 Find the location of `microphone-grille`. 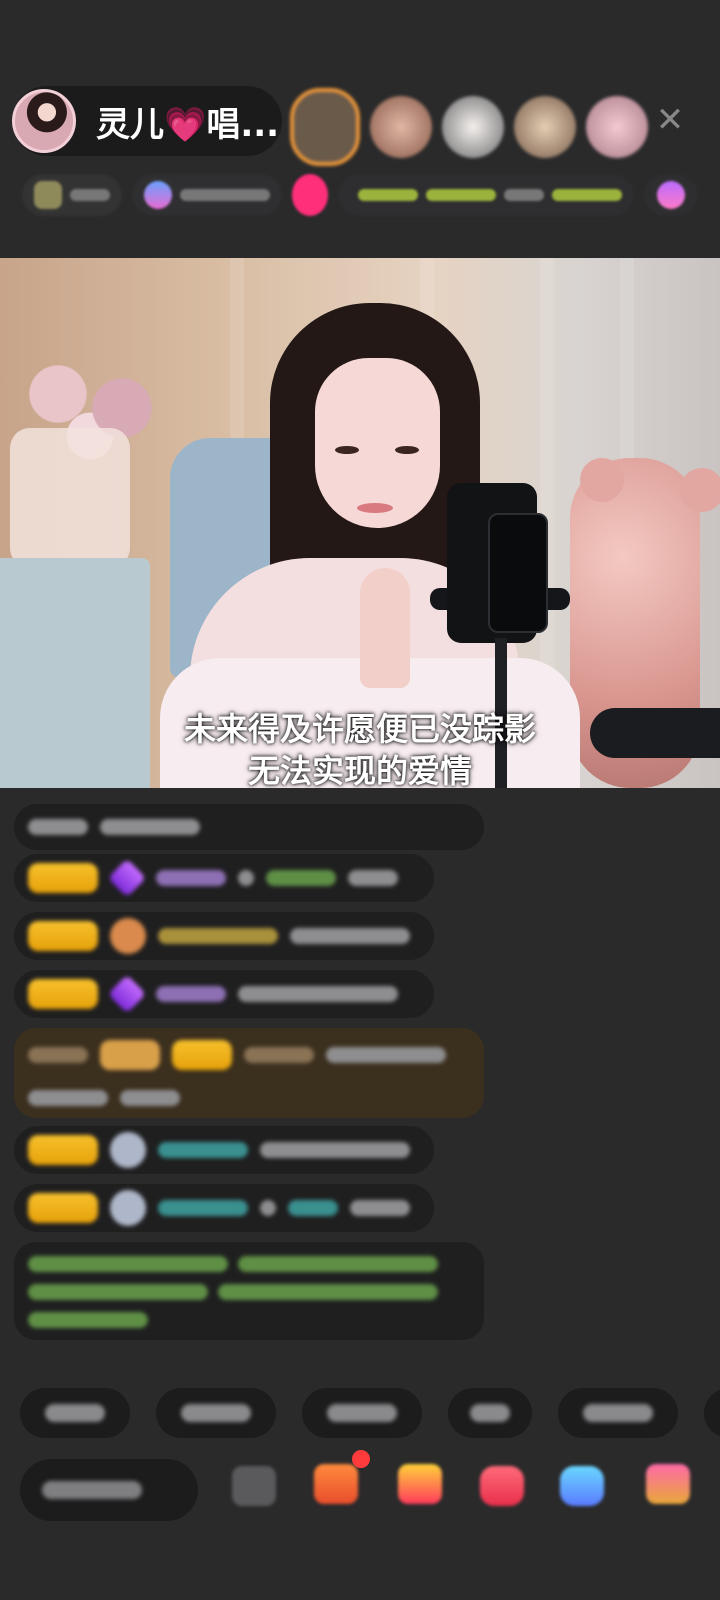

microphone-grille is located at coordinates (518, 573).